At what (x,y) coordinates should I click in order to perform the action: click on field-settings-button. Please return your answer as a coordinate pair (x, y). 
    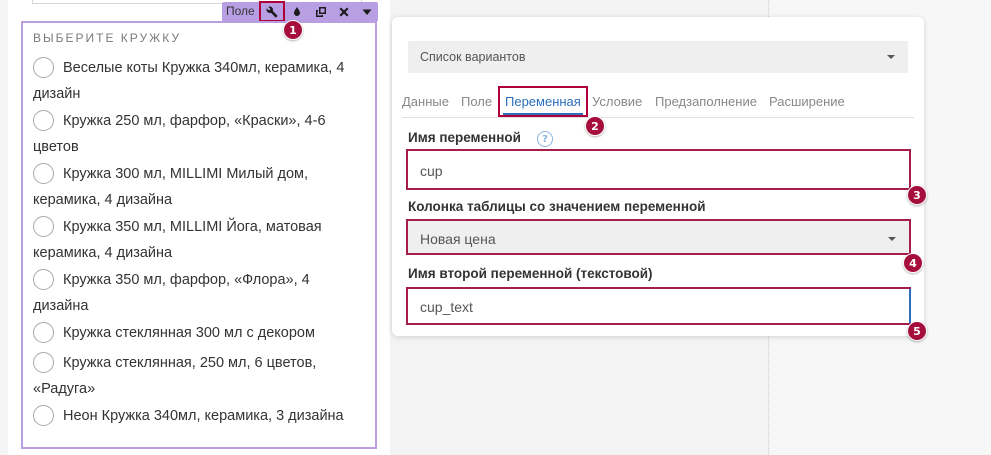
    Looking at the image, I should click on (272, 11).